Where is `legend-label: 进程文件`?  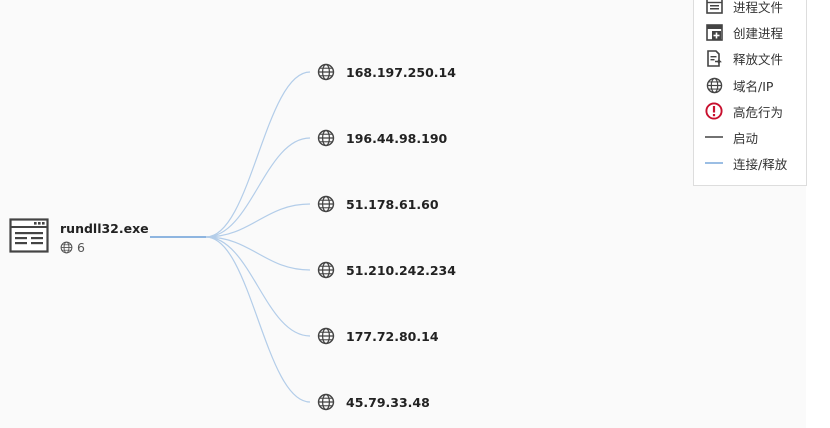
legend-label: 进程文件 is located at coordinates (758, 7).